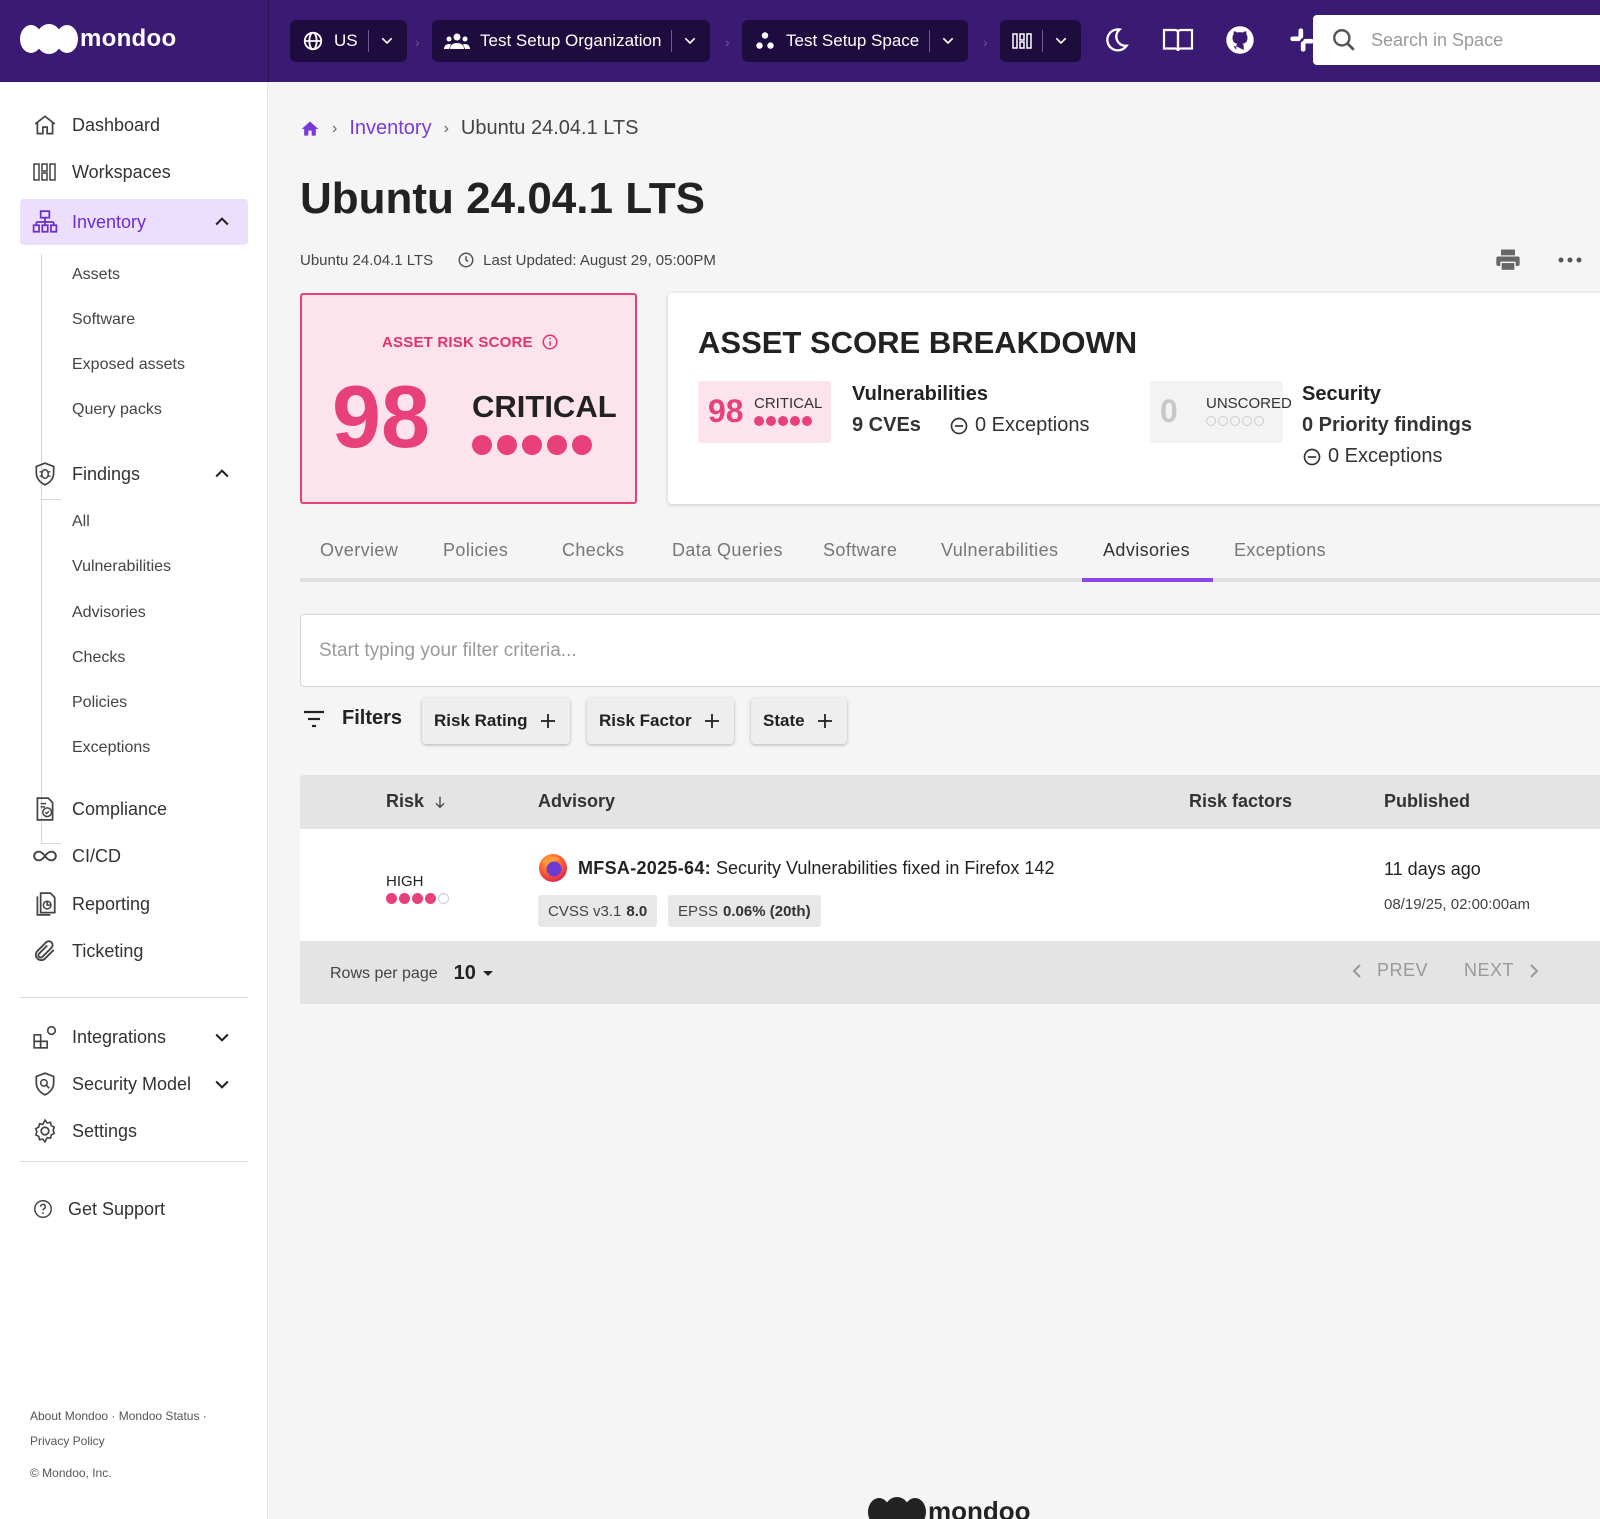  Describe the element at coordinates (111, 748) in the screenshot. I see `sidebar-subitem-exceptions: Exceptions` at that location.